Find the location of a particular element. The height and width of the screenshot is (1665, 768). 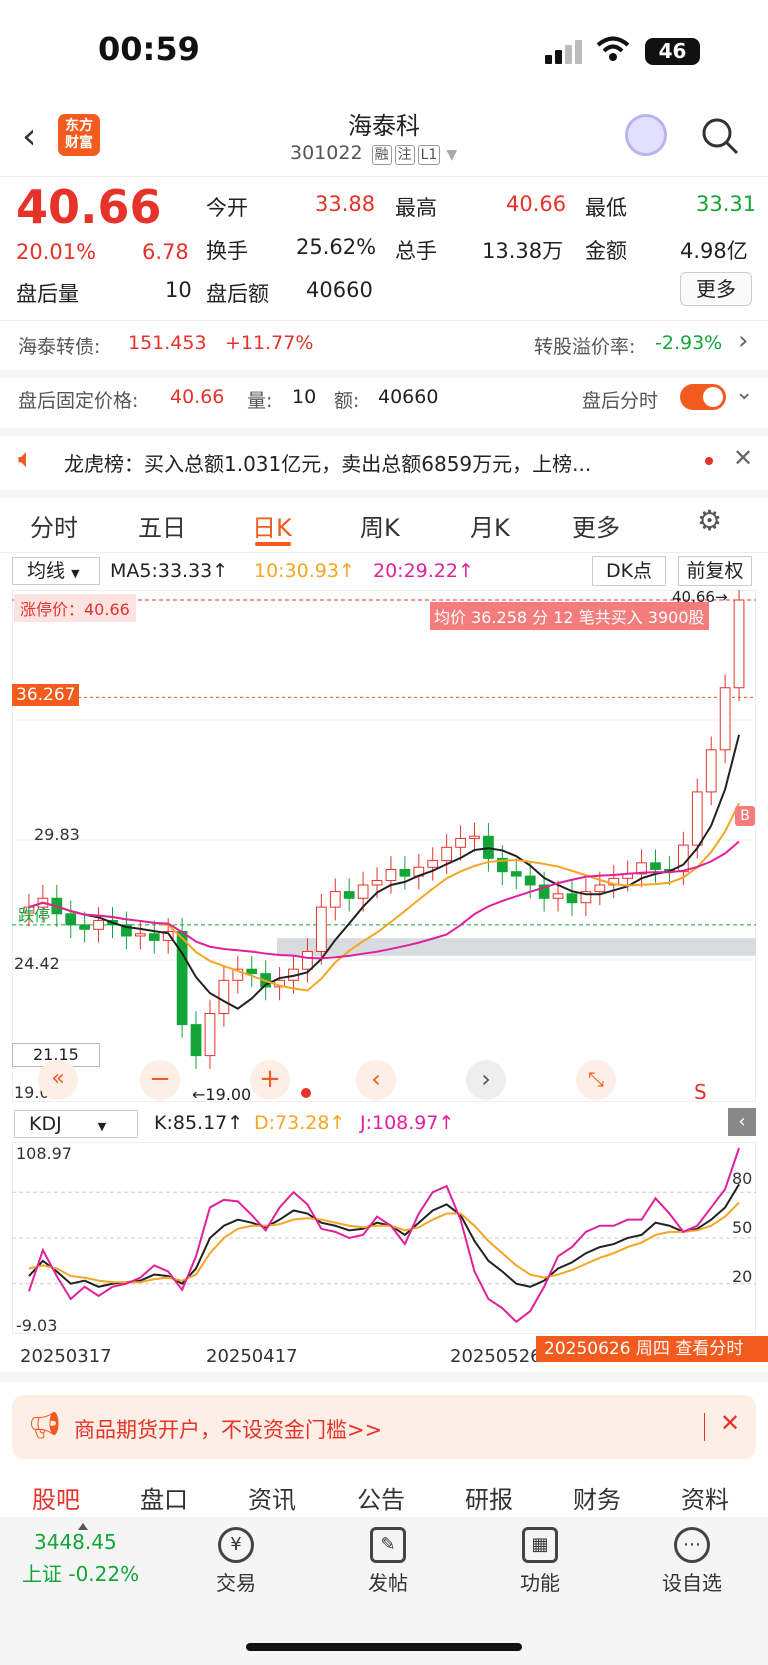

robot-avatar-icon is located at coordinates (646, 135).